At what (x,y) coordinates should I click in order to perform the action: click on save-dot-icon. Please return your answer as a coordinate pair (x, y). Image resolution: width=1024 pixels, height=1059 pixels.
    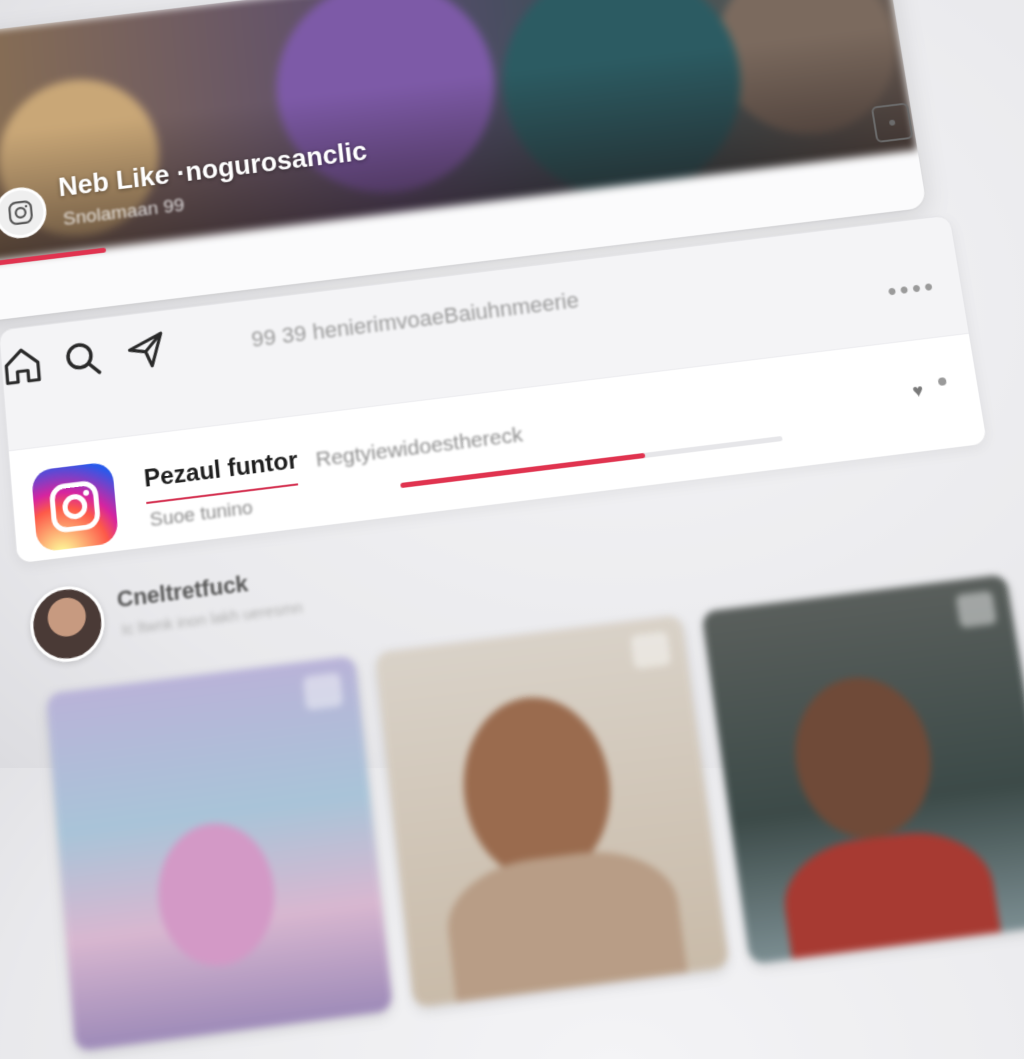
    Looking at the image, I should click on (892, 122).